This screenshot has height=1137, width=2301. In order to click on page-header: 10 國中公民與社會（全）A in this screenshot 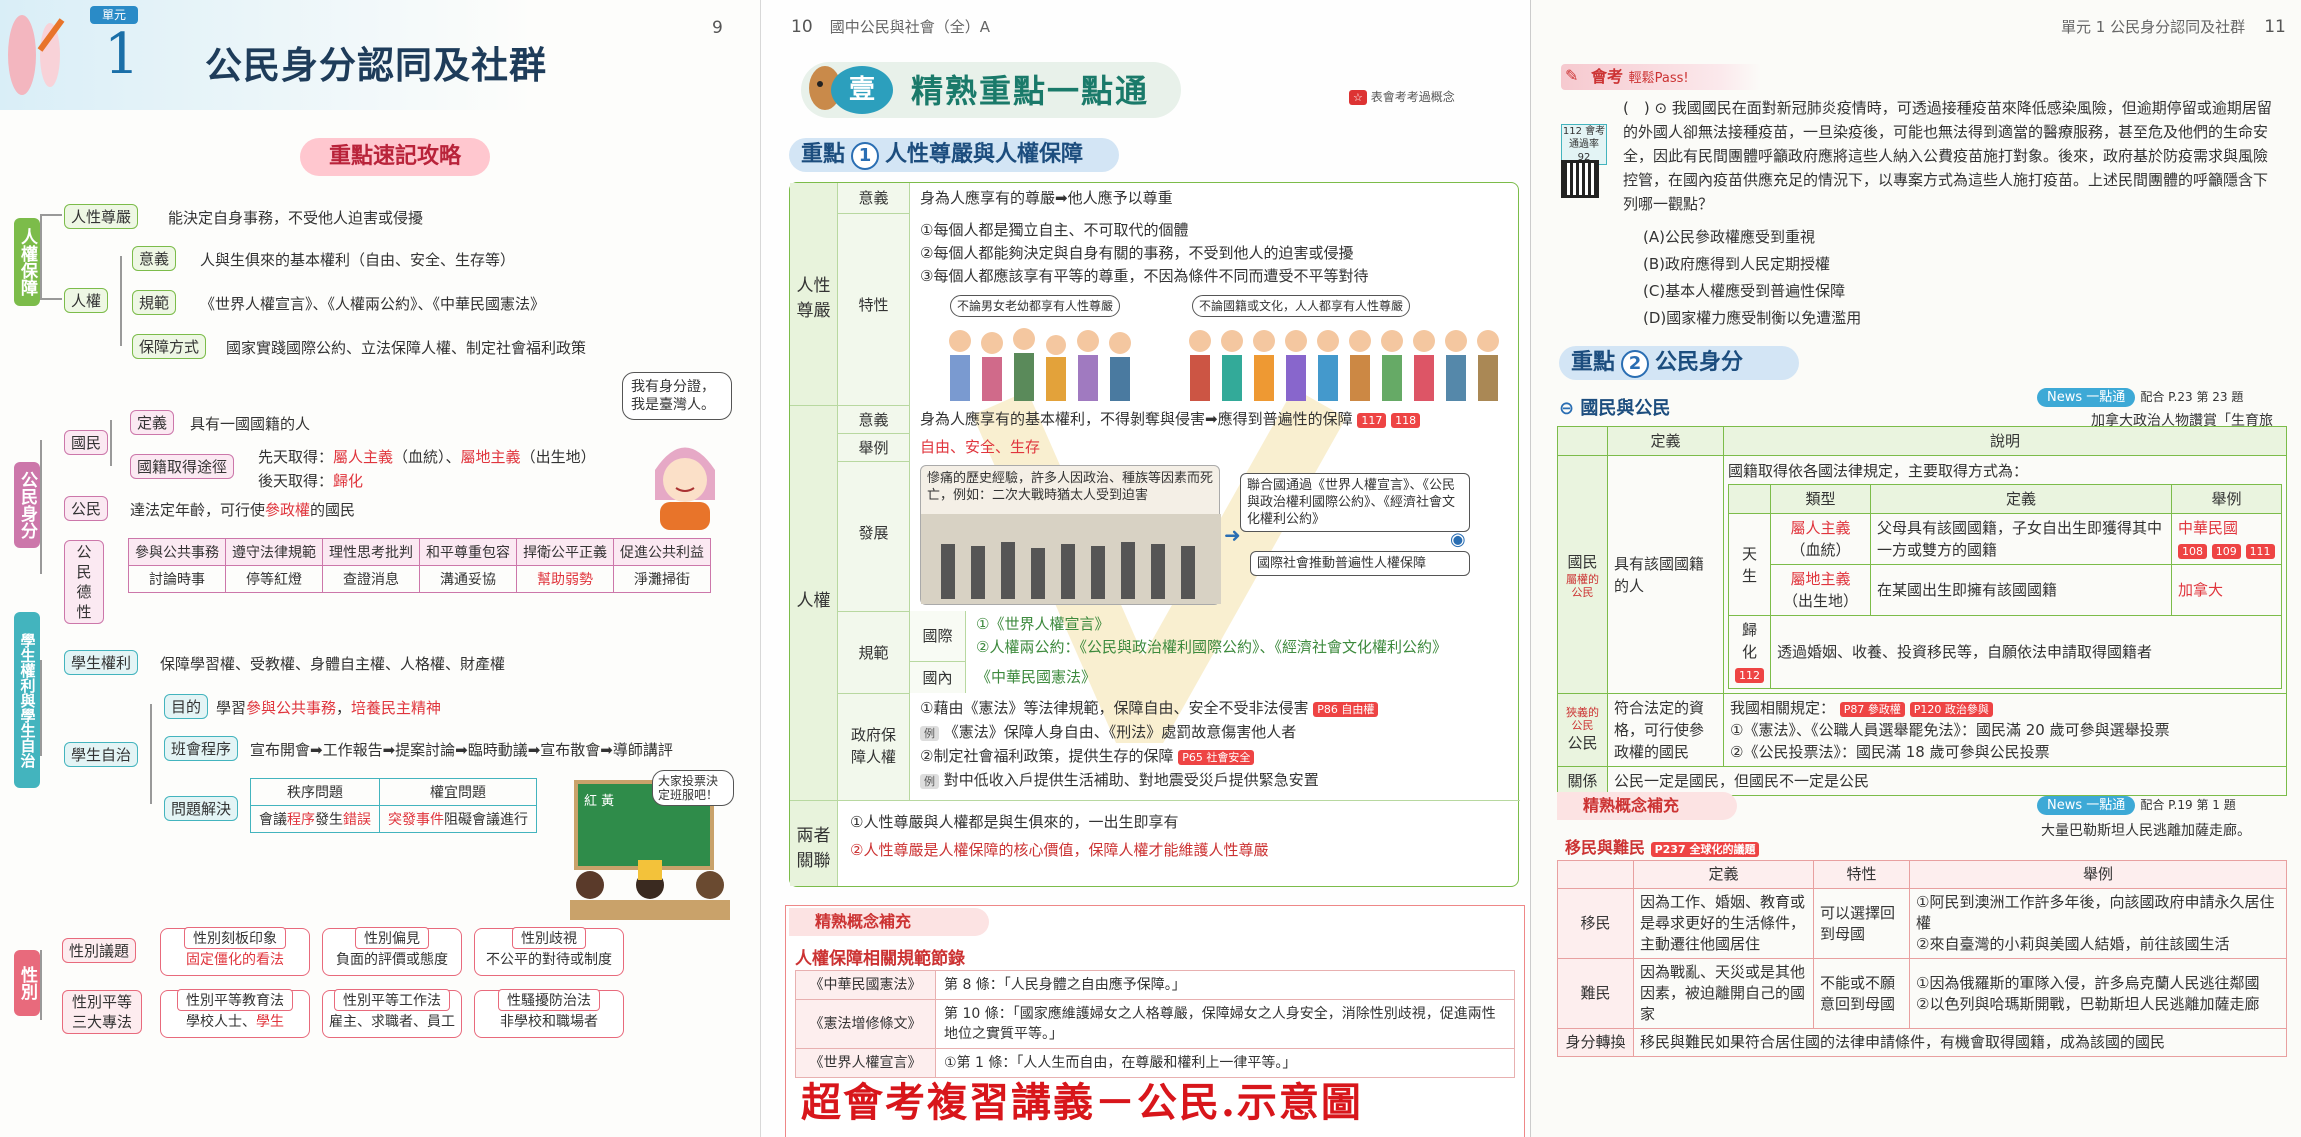, I will do `click(890, 26)`.